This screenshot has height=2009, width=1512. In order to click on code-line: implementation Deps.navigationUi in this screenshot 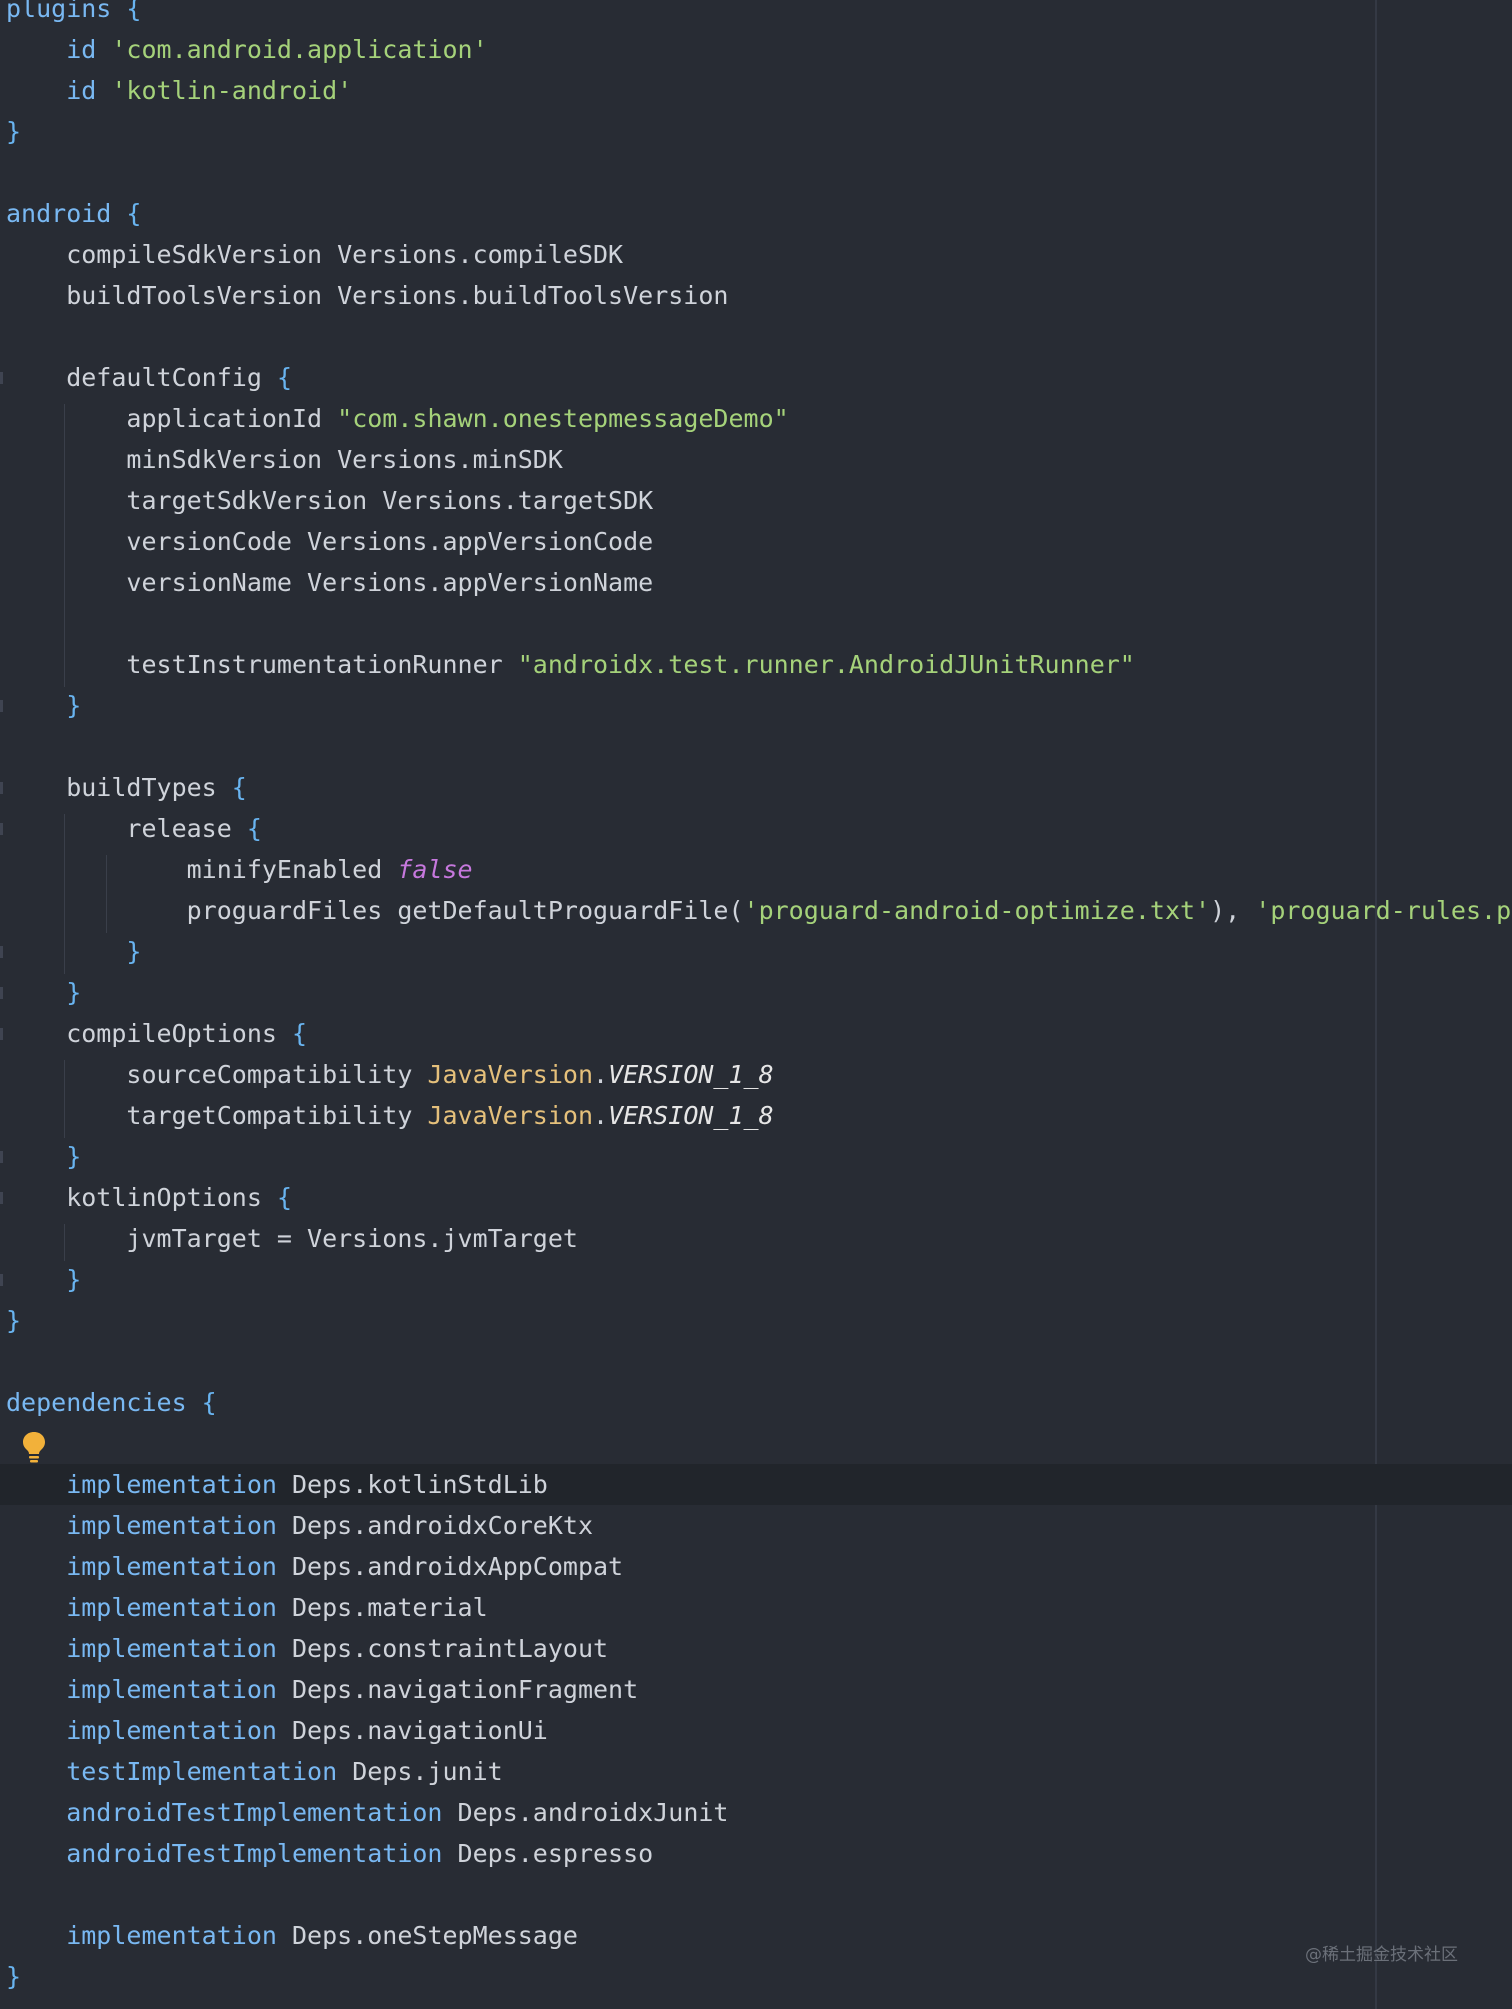, I will do `click(756, 1730)`.